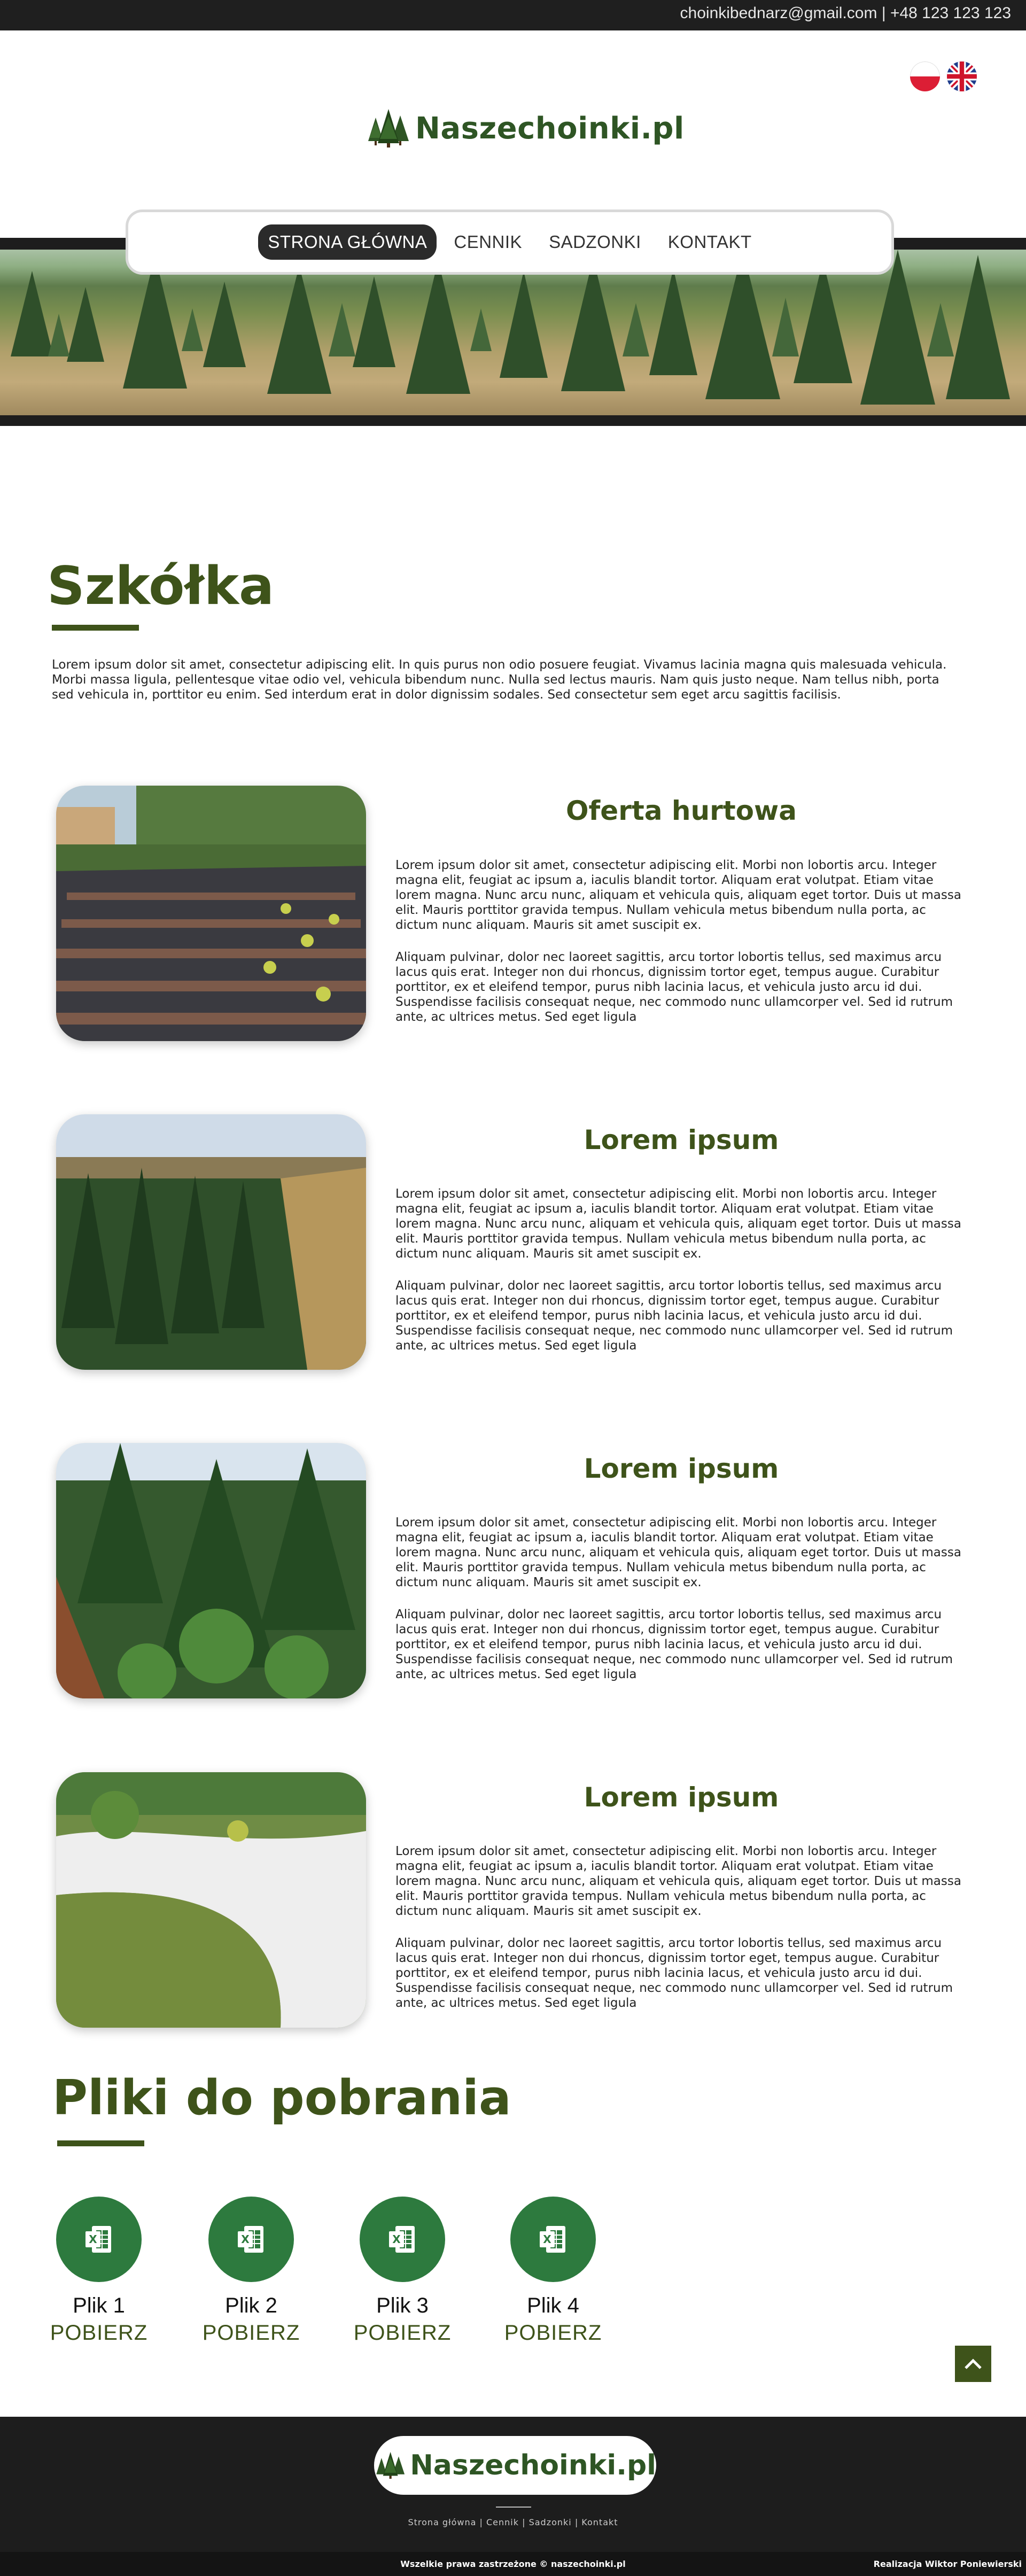 Image resolution: width=1026 pixels, height=2576 pixels. What do you see at coordinates (962, 76) in the screenshot?
I see `uk-flag-icon` at bounding box center [962, 76].